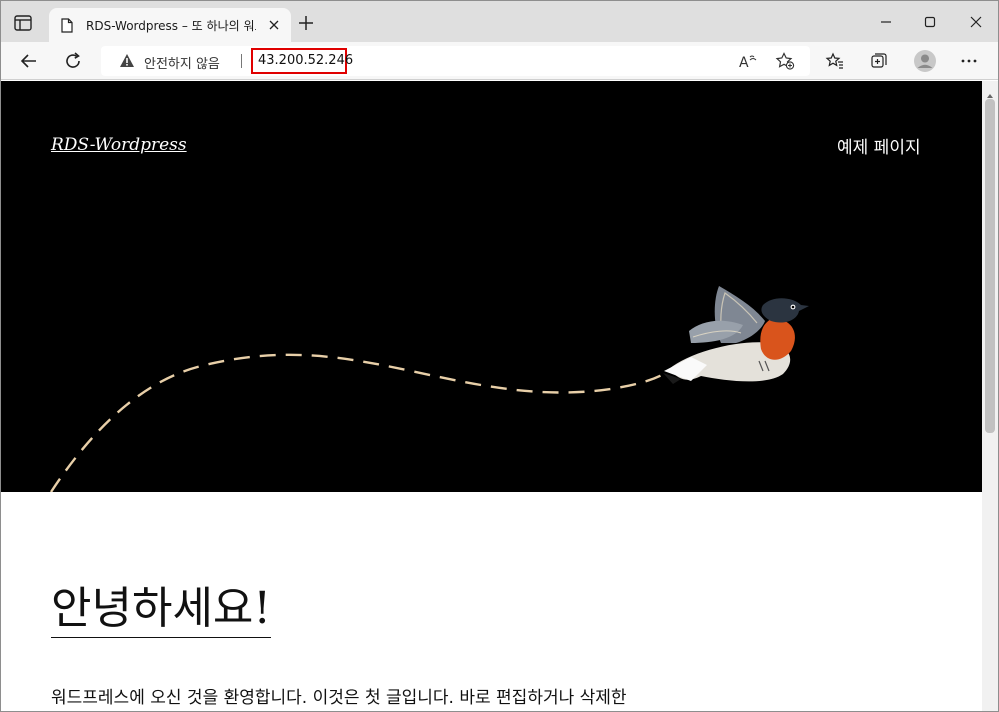 The width and height of the screenshot is (999, 712). I want to click on back-icon, so click(29, 61).